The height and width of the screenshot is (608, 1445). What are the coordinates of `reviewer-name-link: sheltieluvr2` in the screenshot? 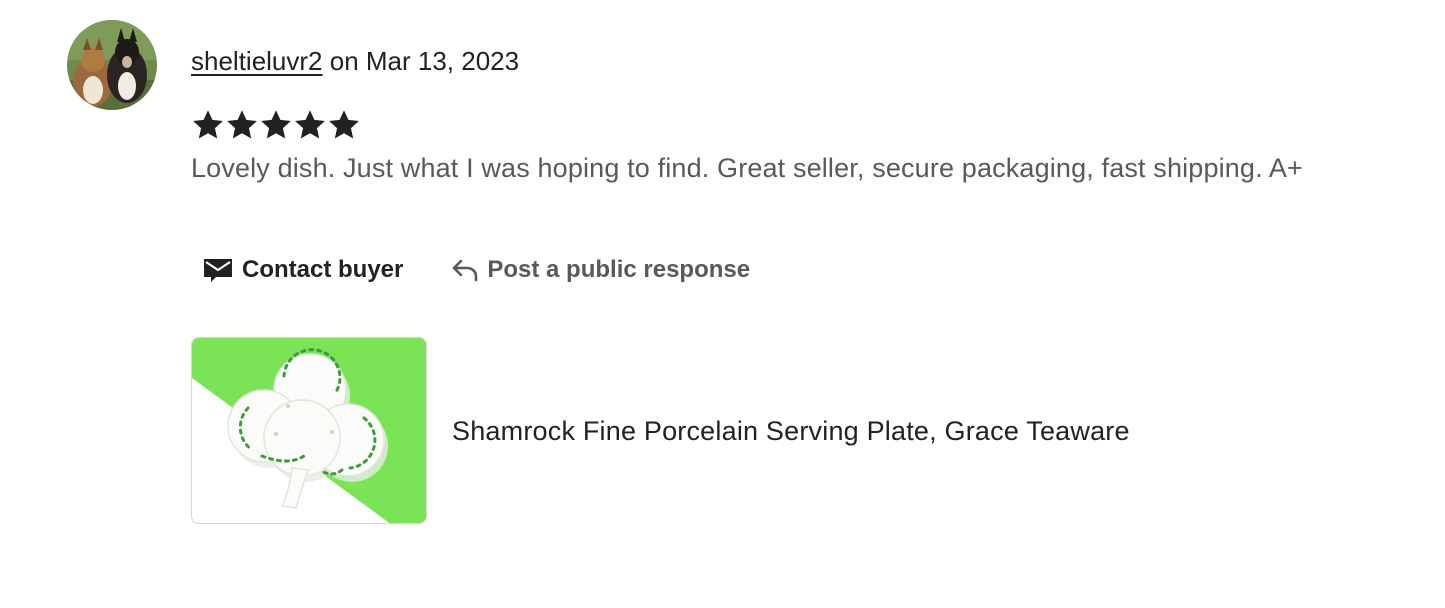 It's located at (257, 61).